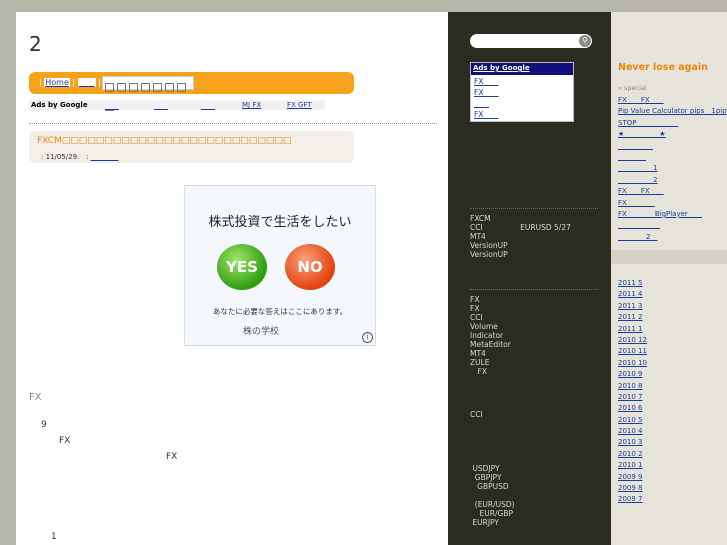 This screenshot has width=727, height=545. Describe the element at coordinates (363, 6) in the screenshot. I see `top-bar` at that location.